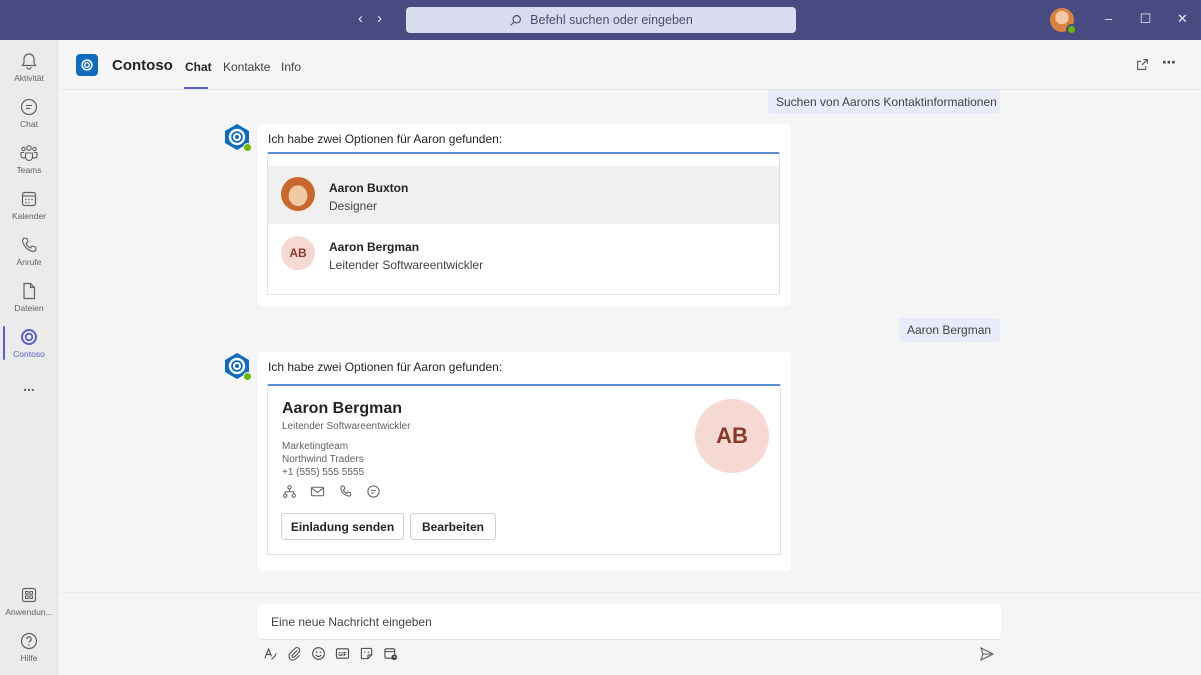  I want to click on popout-icon, so click(1142, 66).